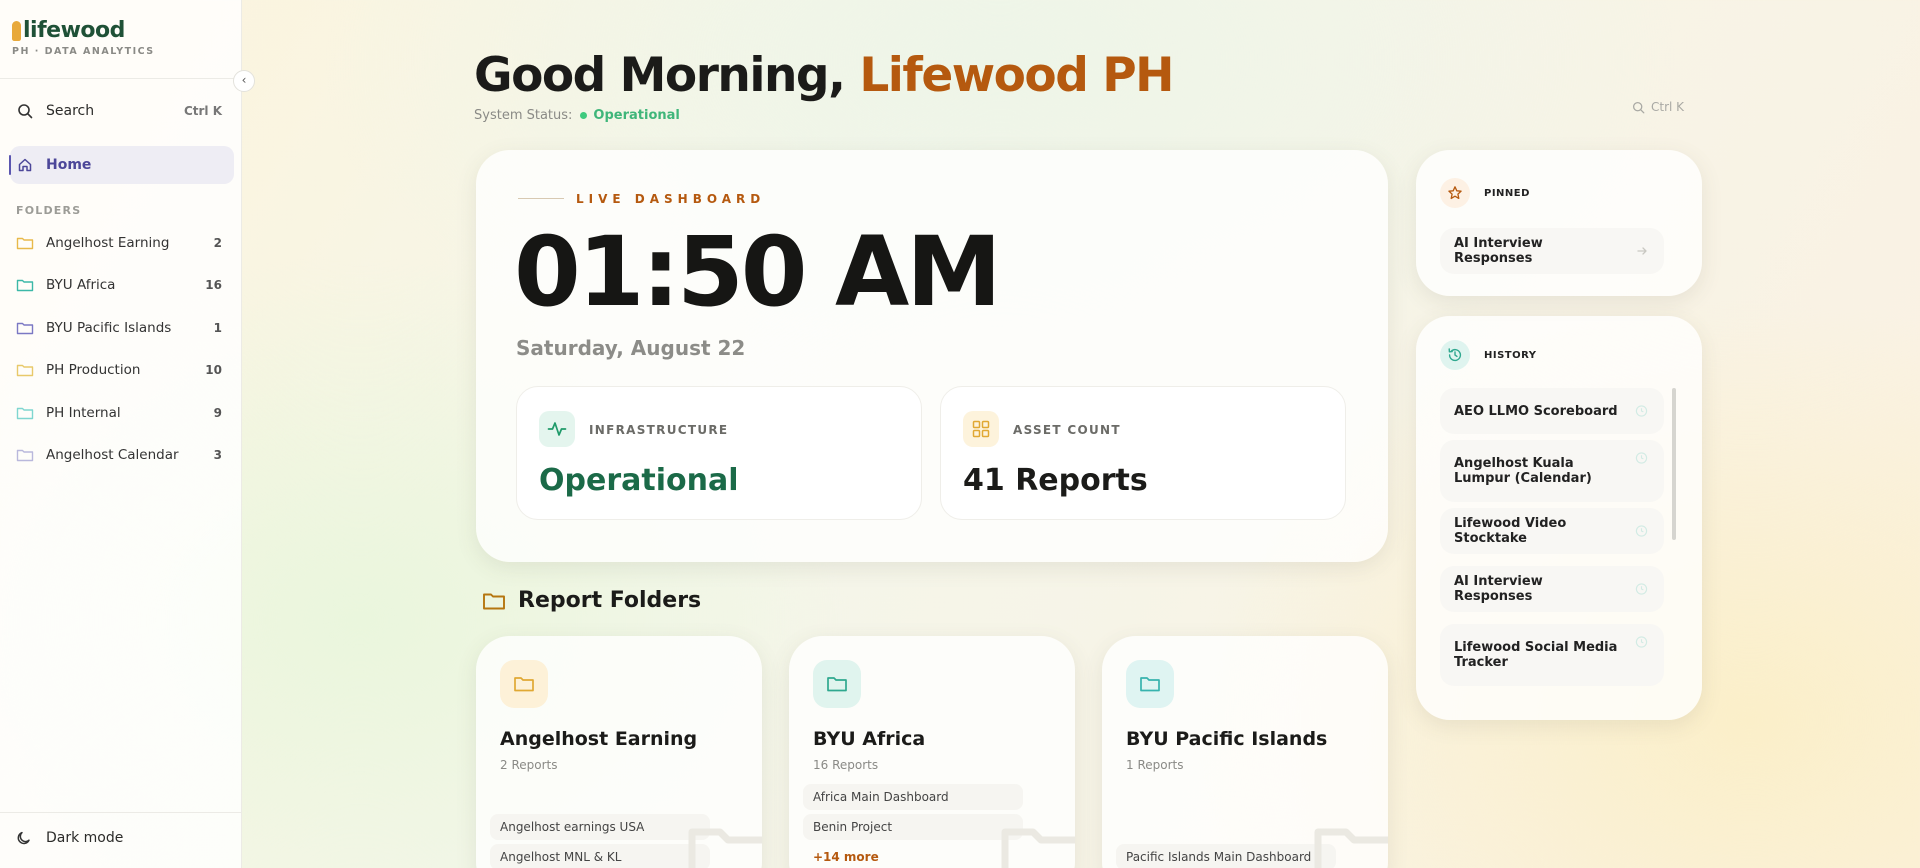  Describe the element at coordinates (981, 429) in the screenshot. I see `grid-icon` at that location.